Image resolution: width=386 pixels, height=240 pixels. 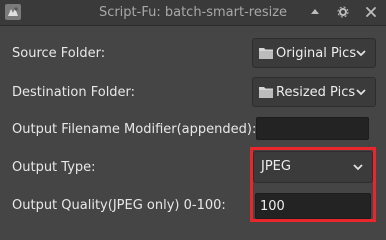 I want to click on gear-icon, so click(x=343, y=12).